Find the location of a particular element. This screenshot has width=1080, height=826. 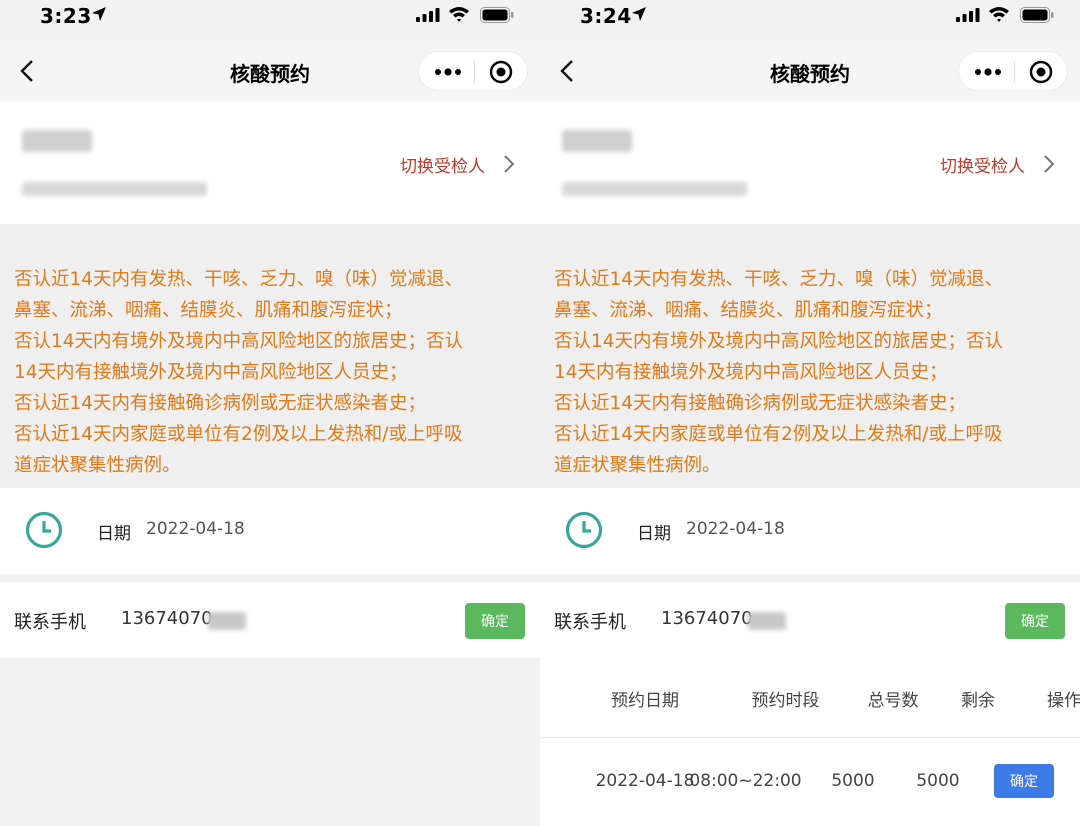

column-header: 操作 is located at coordinates (1063, 701).